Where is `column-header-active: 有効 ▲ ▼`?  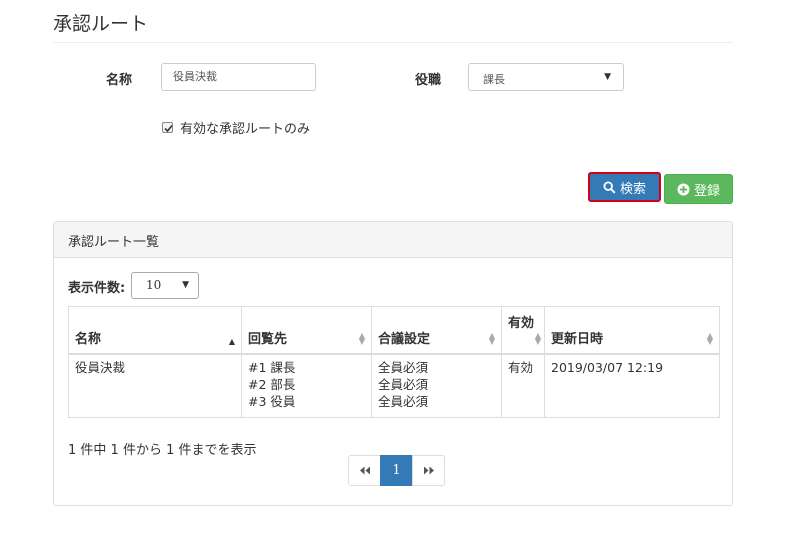
column-header-active: 有効 ▲ ▼ is located at coordinates (523, 330).